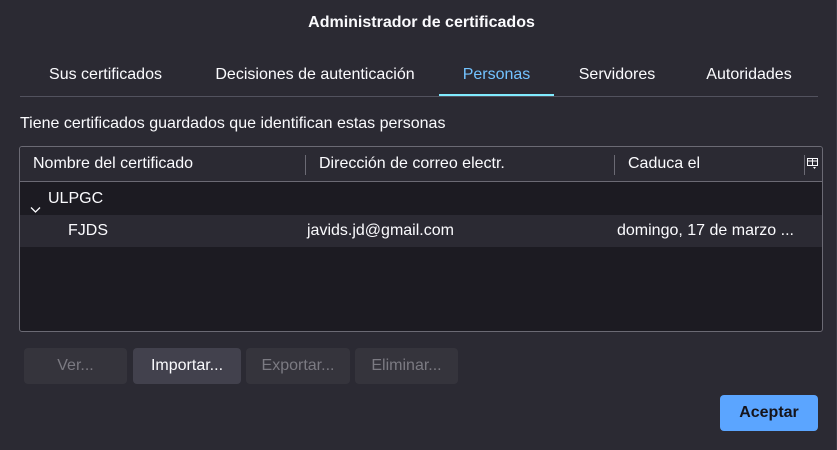  Describe the element at coordinates (76, 198) in the screenshot. I see `group-label: ULPGC` at that location.